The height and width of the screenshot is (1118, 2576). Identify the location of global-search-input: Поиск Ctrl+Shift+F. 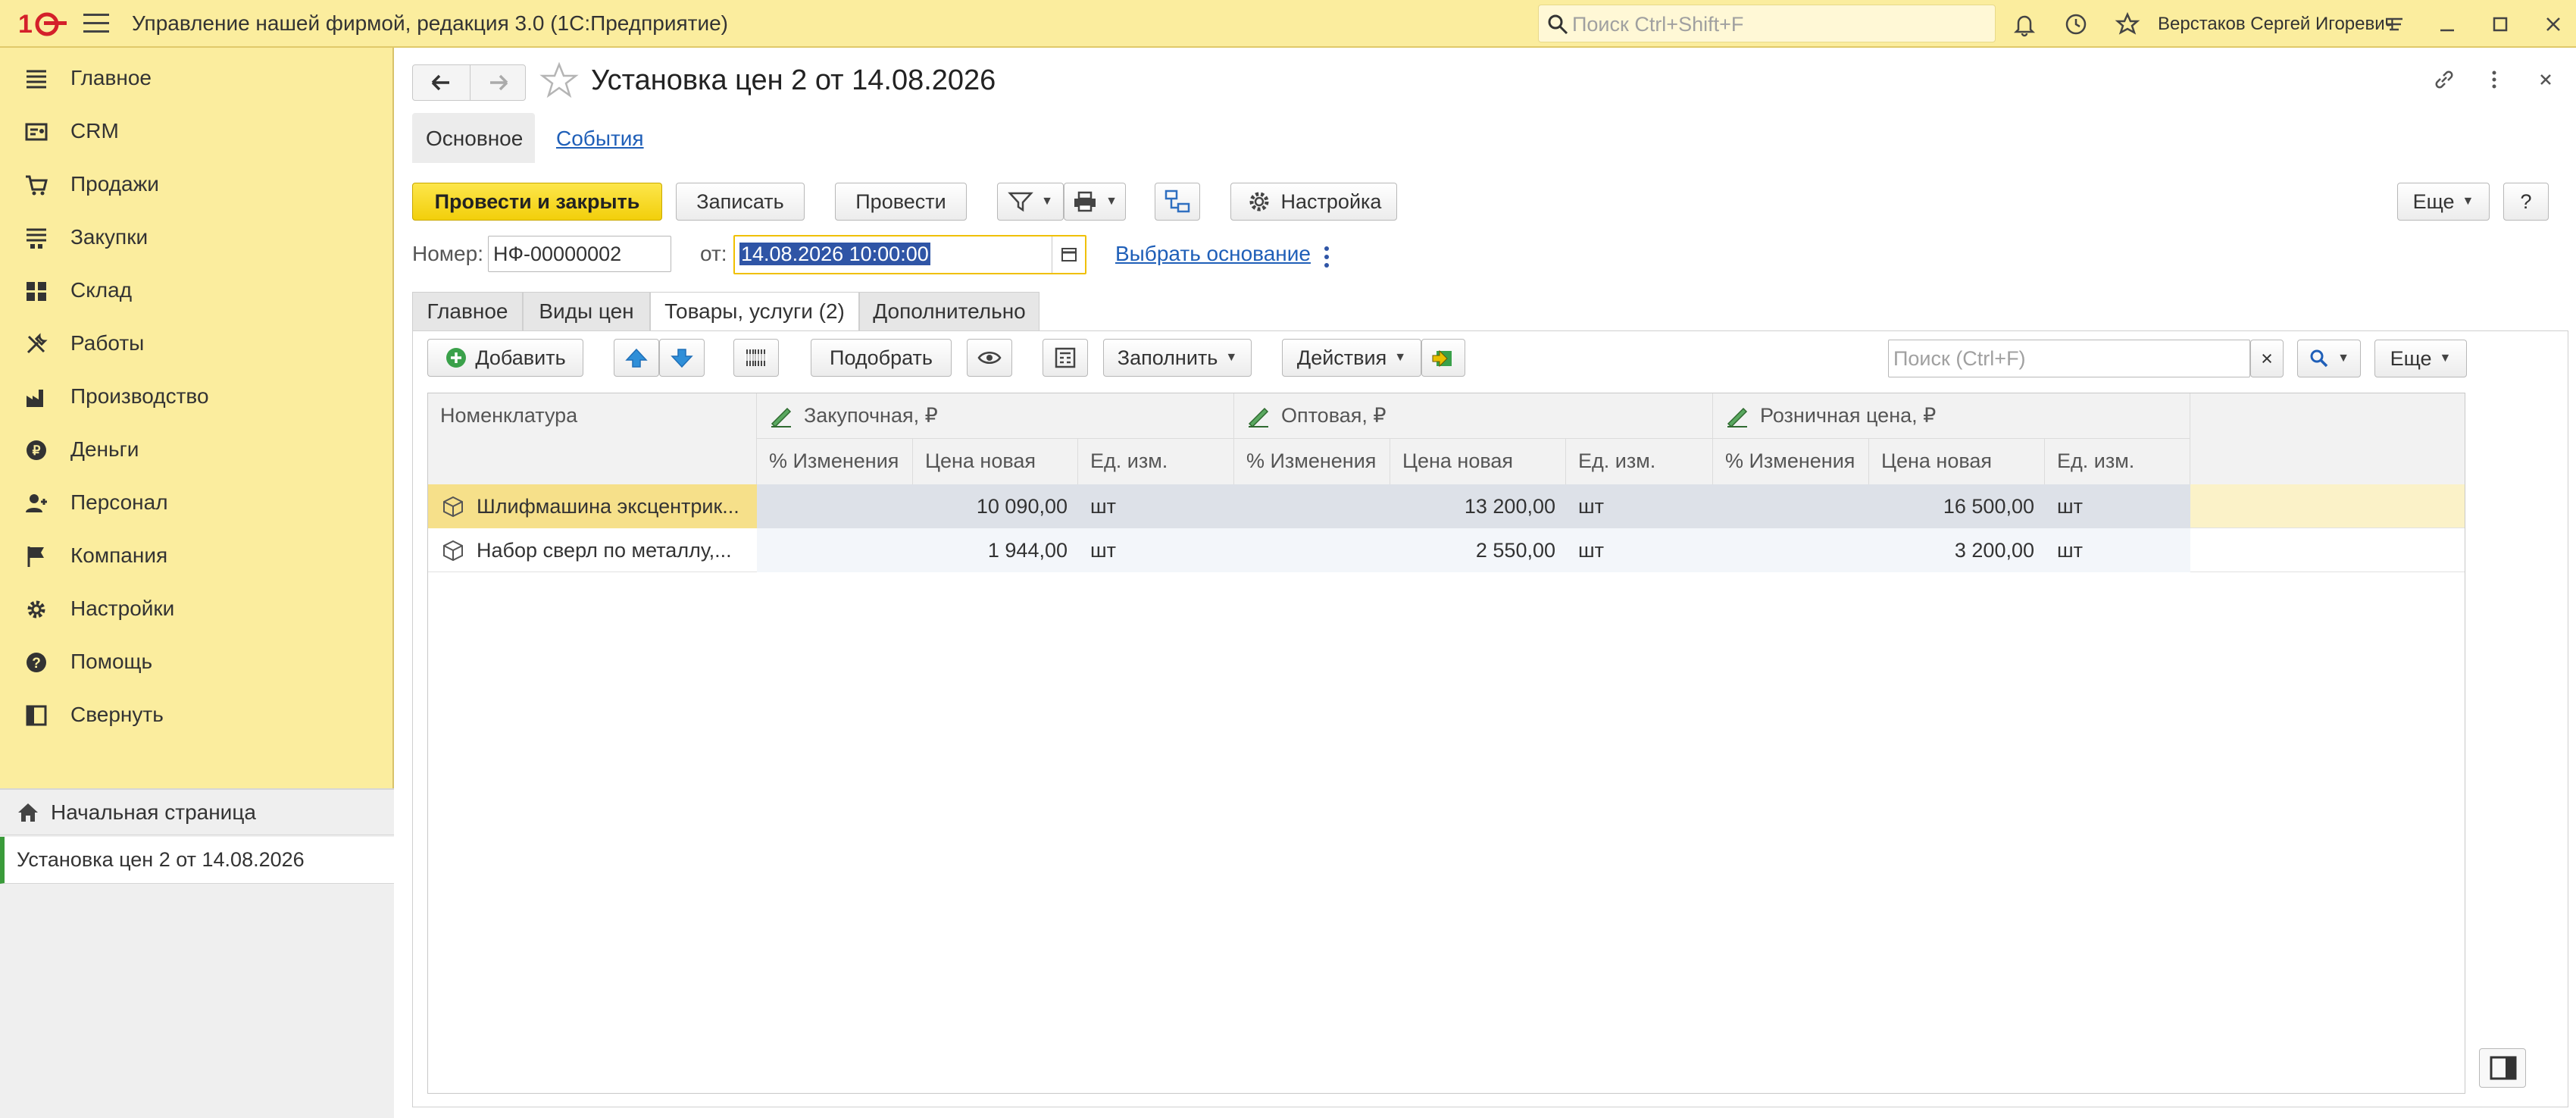
(1767, 24).